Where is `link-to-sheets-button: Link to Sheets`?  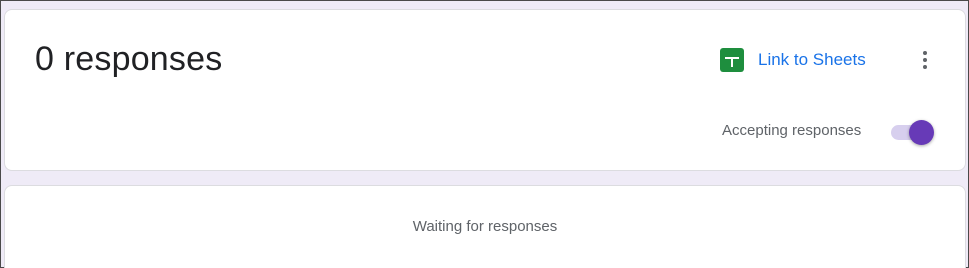
link-to-sheets-button: Link to Sheets is located at coordinates (793, 60).